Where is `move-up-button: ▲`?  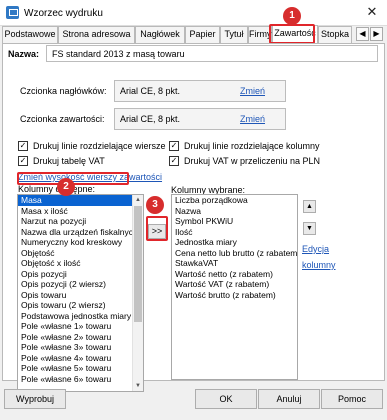
move-up-button: ▲ is located at coordinates (309, 206).